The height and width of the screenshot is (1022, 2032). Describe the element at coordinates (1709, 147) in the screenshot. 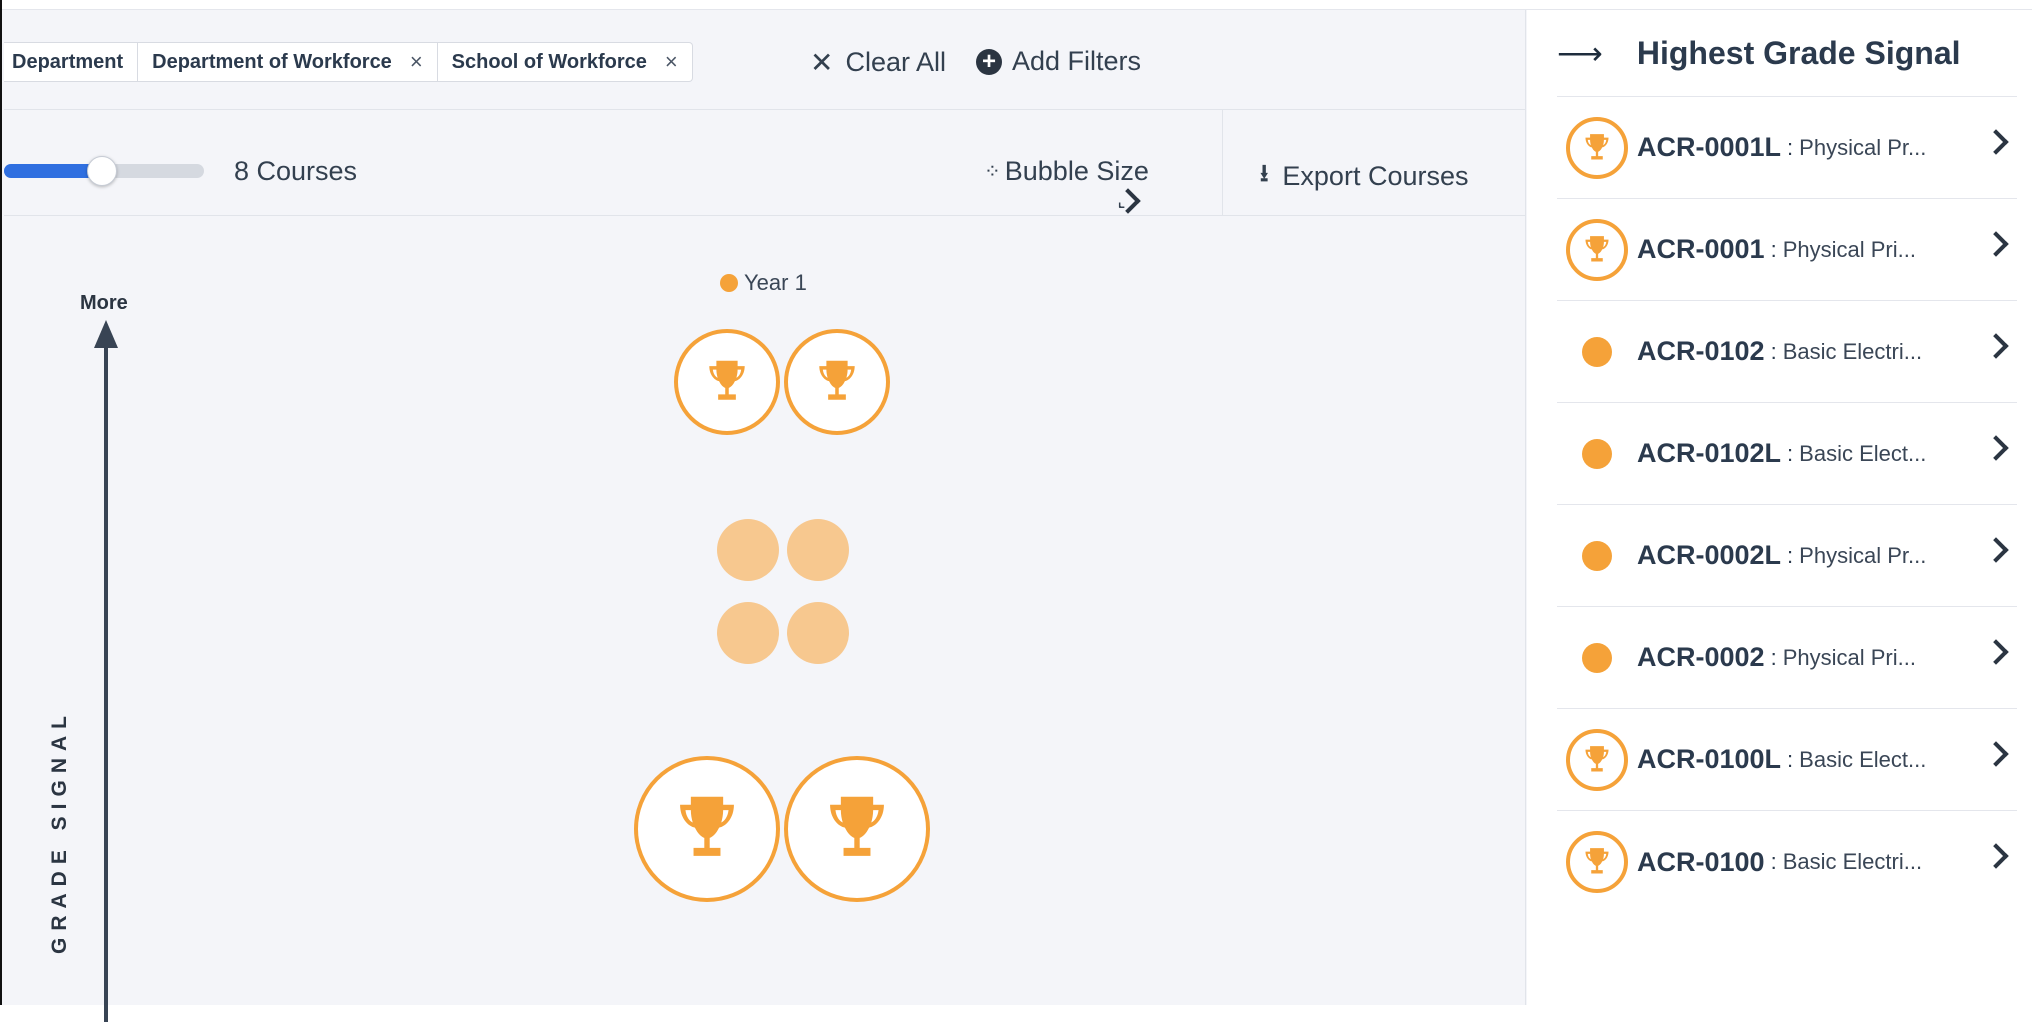

I see `course-code: ACR-0001L` at that location.